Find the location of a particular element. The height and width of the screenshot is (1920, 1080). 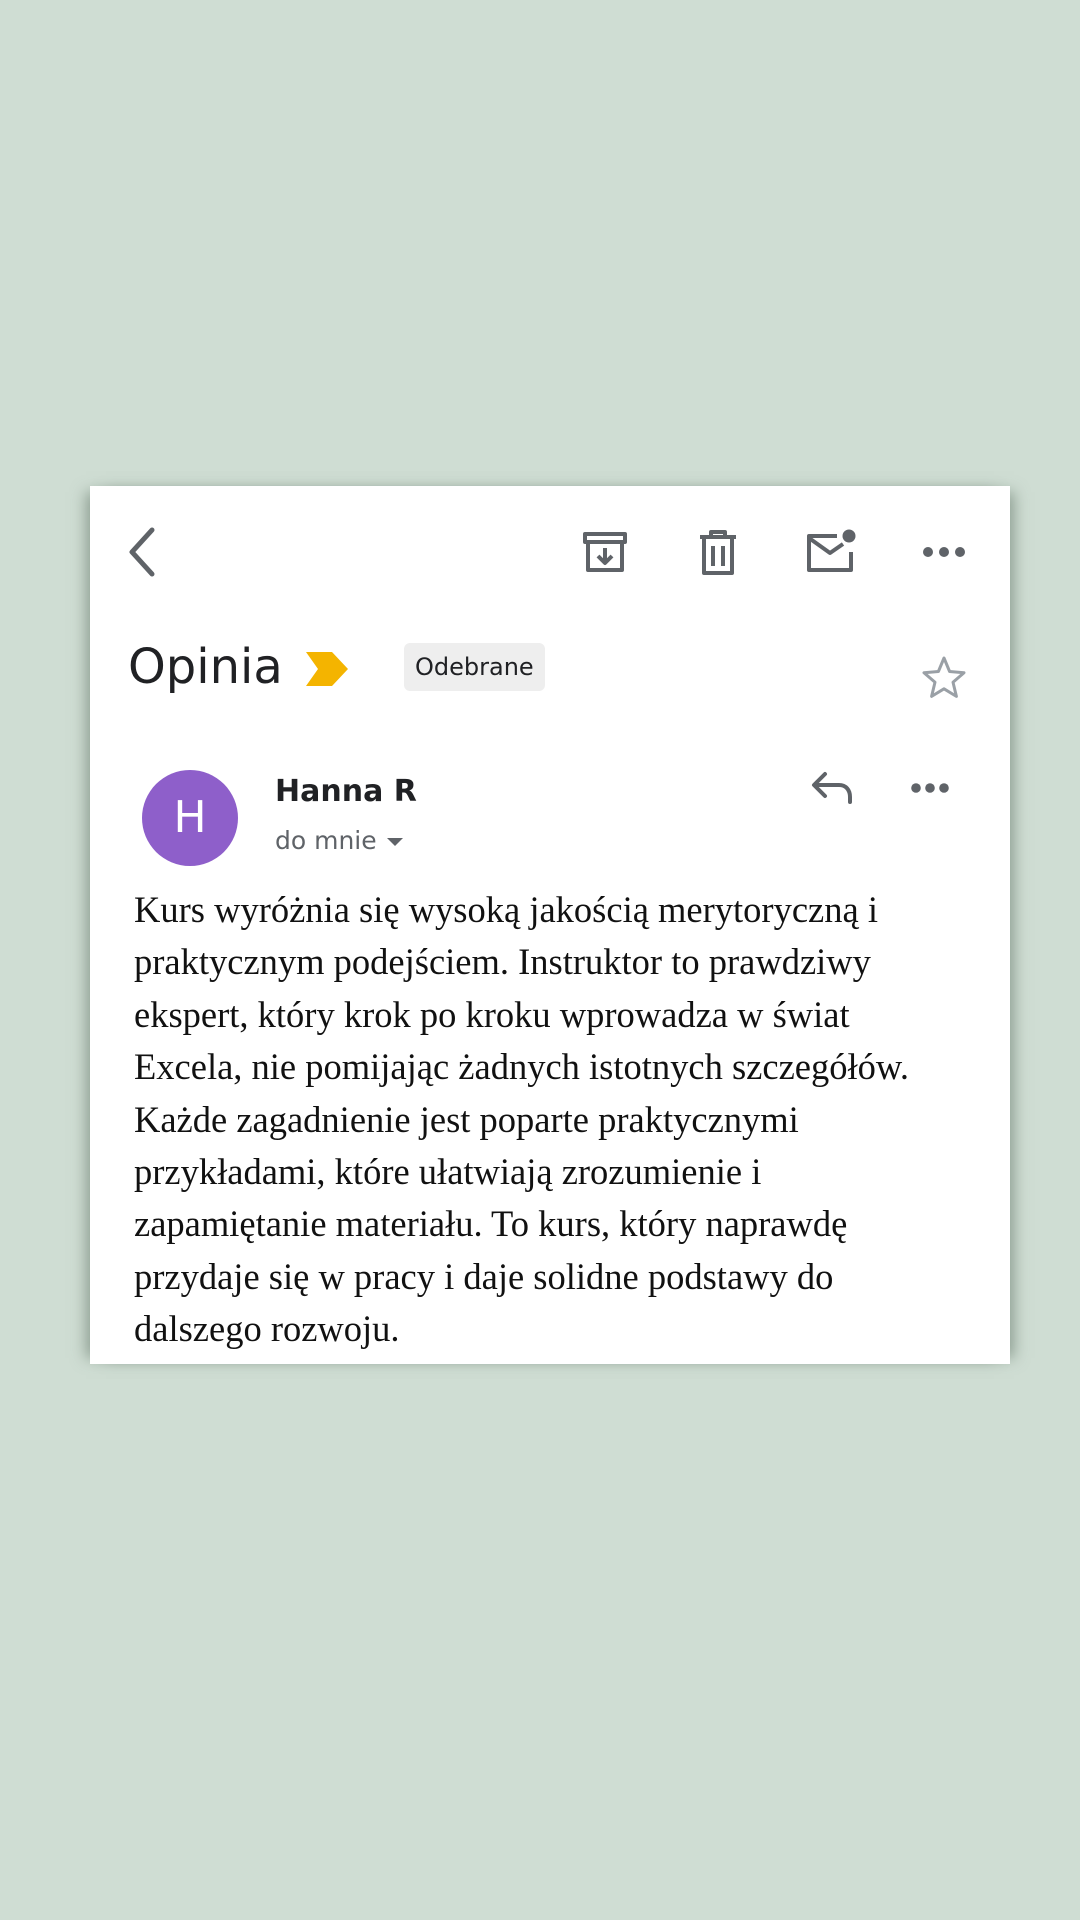

mark-unread-button is located at coordinates (831, 552).